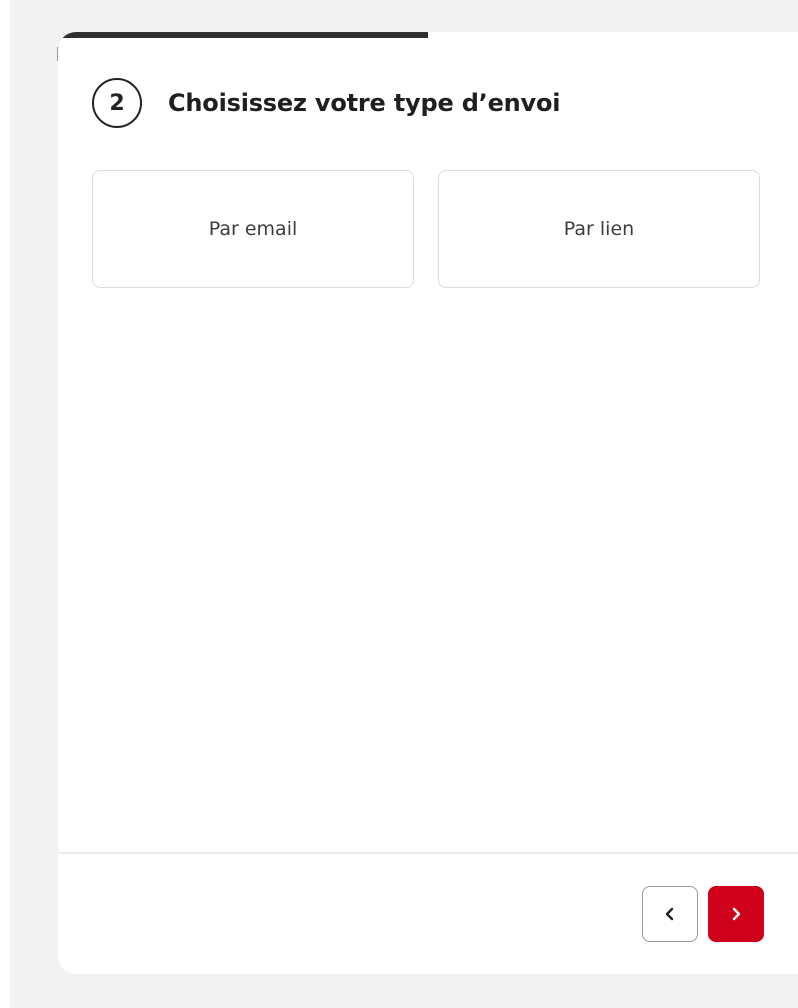  What do you see at coordinates (364, 103) in the screenshot?
I see `step-title: Choisissez votre type d’envoi` at bounding box center [364, 103].